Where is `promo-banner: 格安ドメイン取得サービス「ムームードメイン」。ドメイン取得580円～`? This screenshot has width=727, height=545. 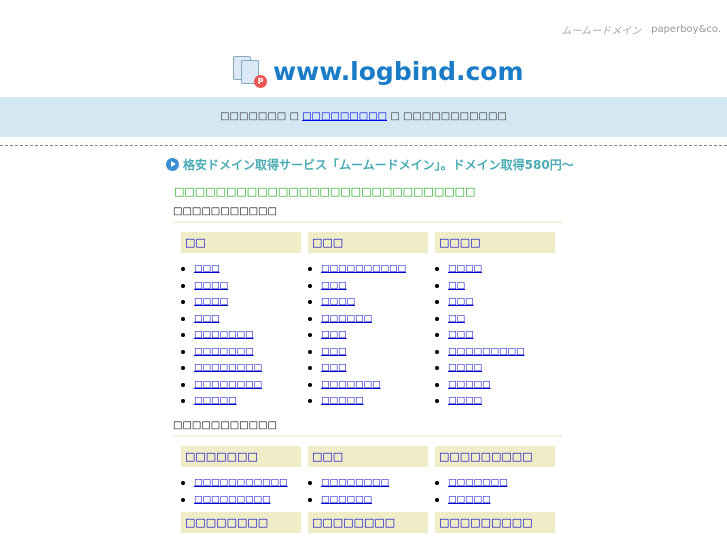 promo-banner: 格安ドメイン取得サービス「ムームードメイン」。ドメイン取得580円～ is located at coordinates (370, 164).